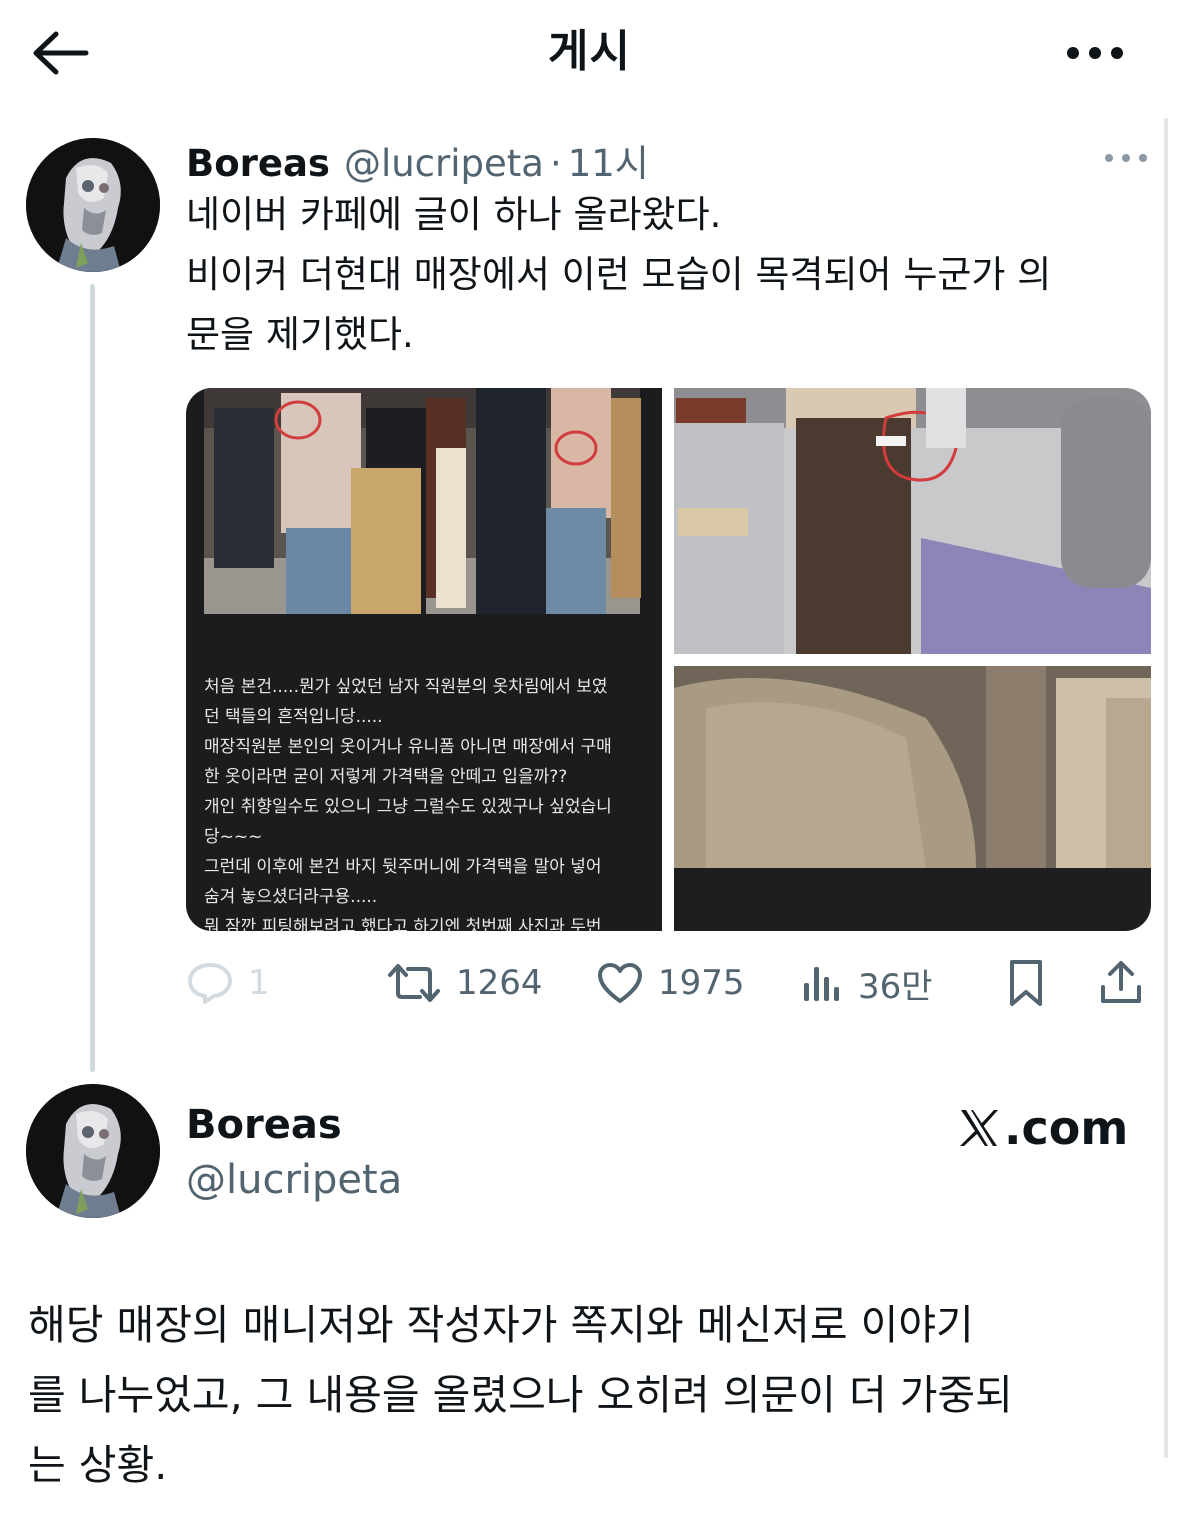  I want to click on share-icon, so click(1121, 982).